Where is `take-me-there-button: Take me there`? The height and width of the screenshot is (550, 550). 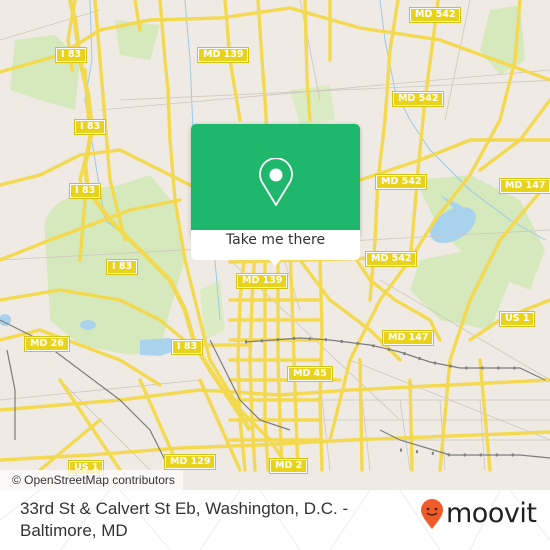 take-me-there-button: Take me there is located at coordinates (275, 245).